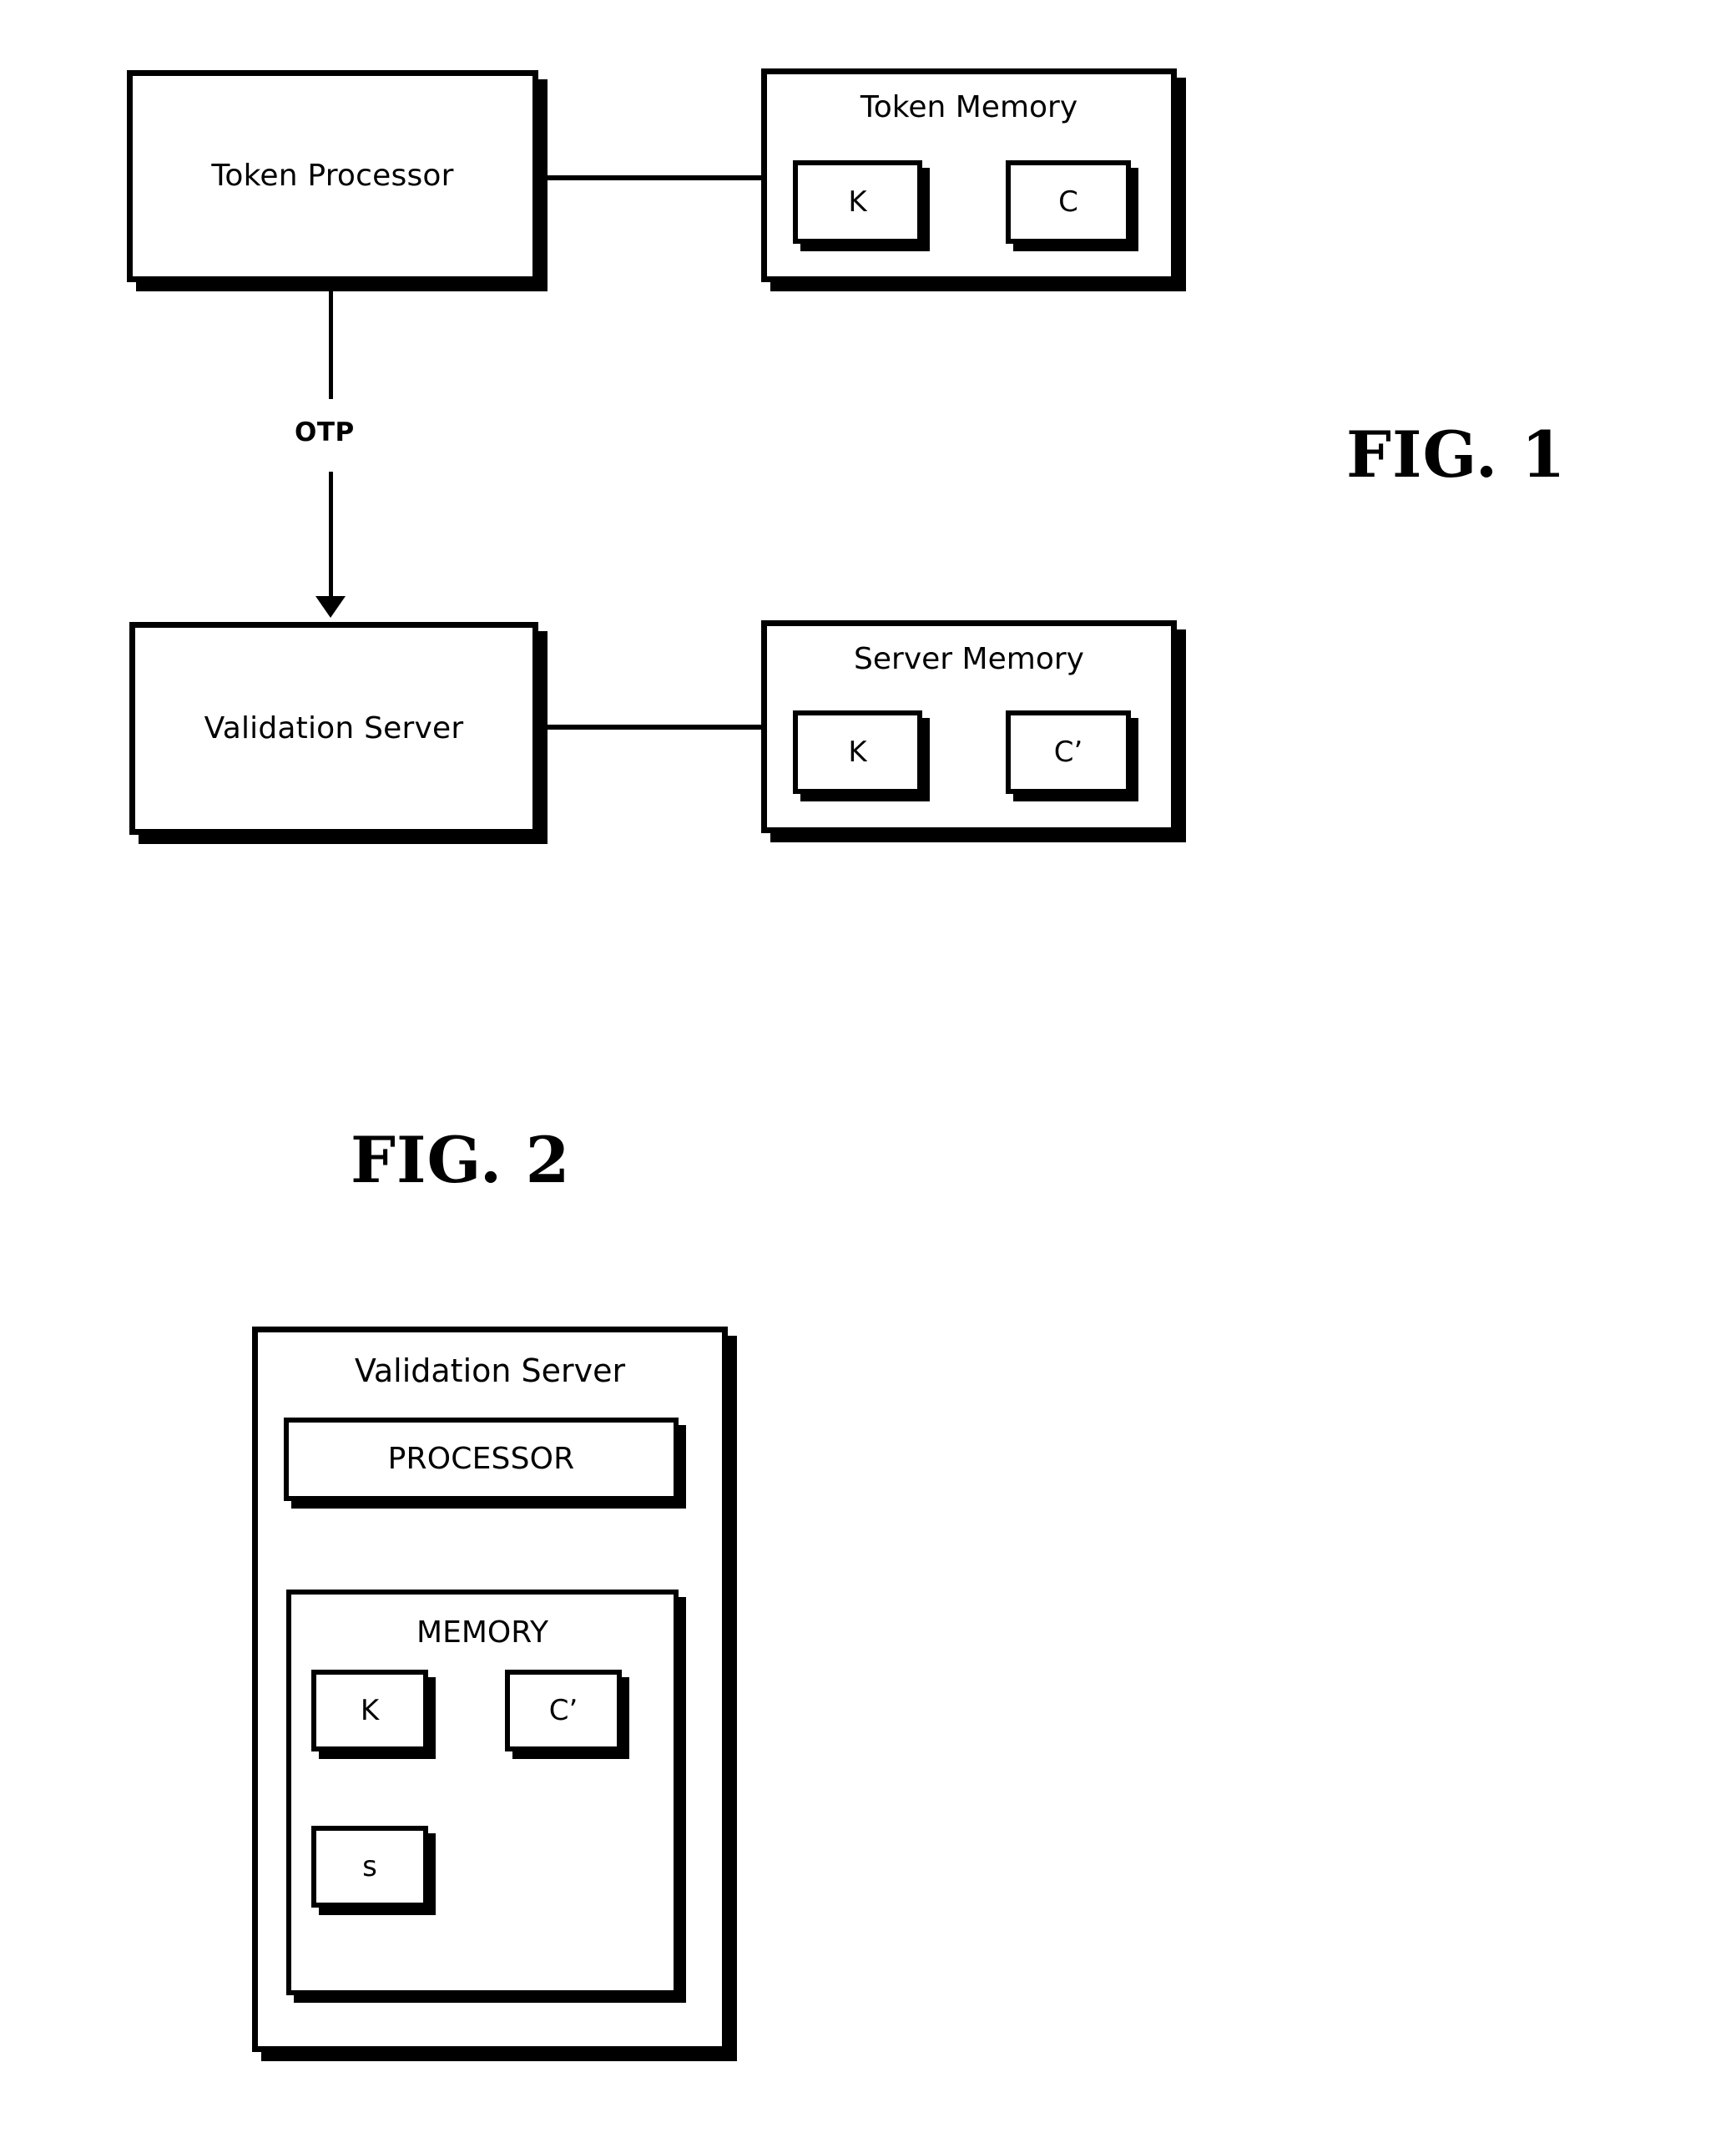 The height and width of the screenshot is (2133, 1736). I want to click on memory-slot-c-prime: C’, so click(563, 1710).